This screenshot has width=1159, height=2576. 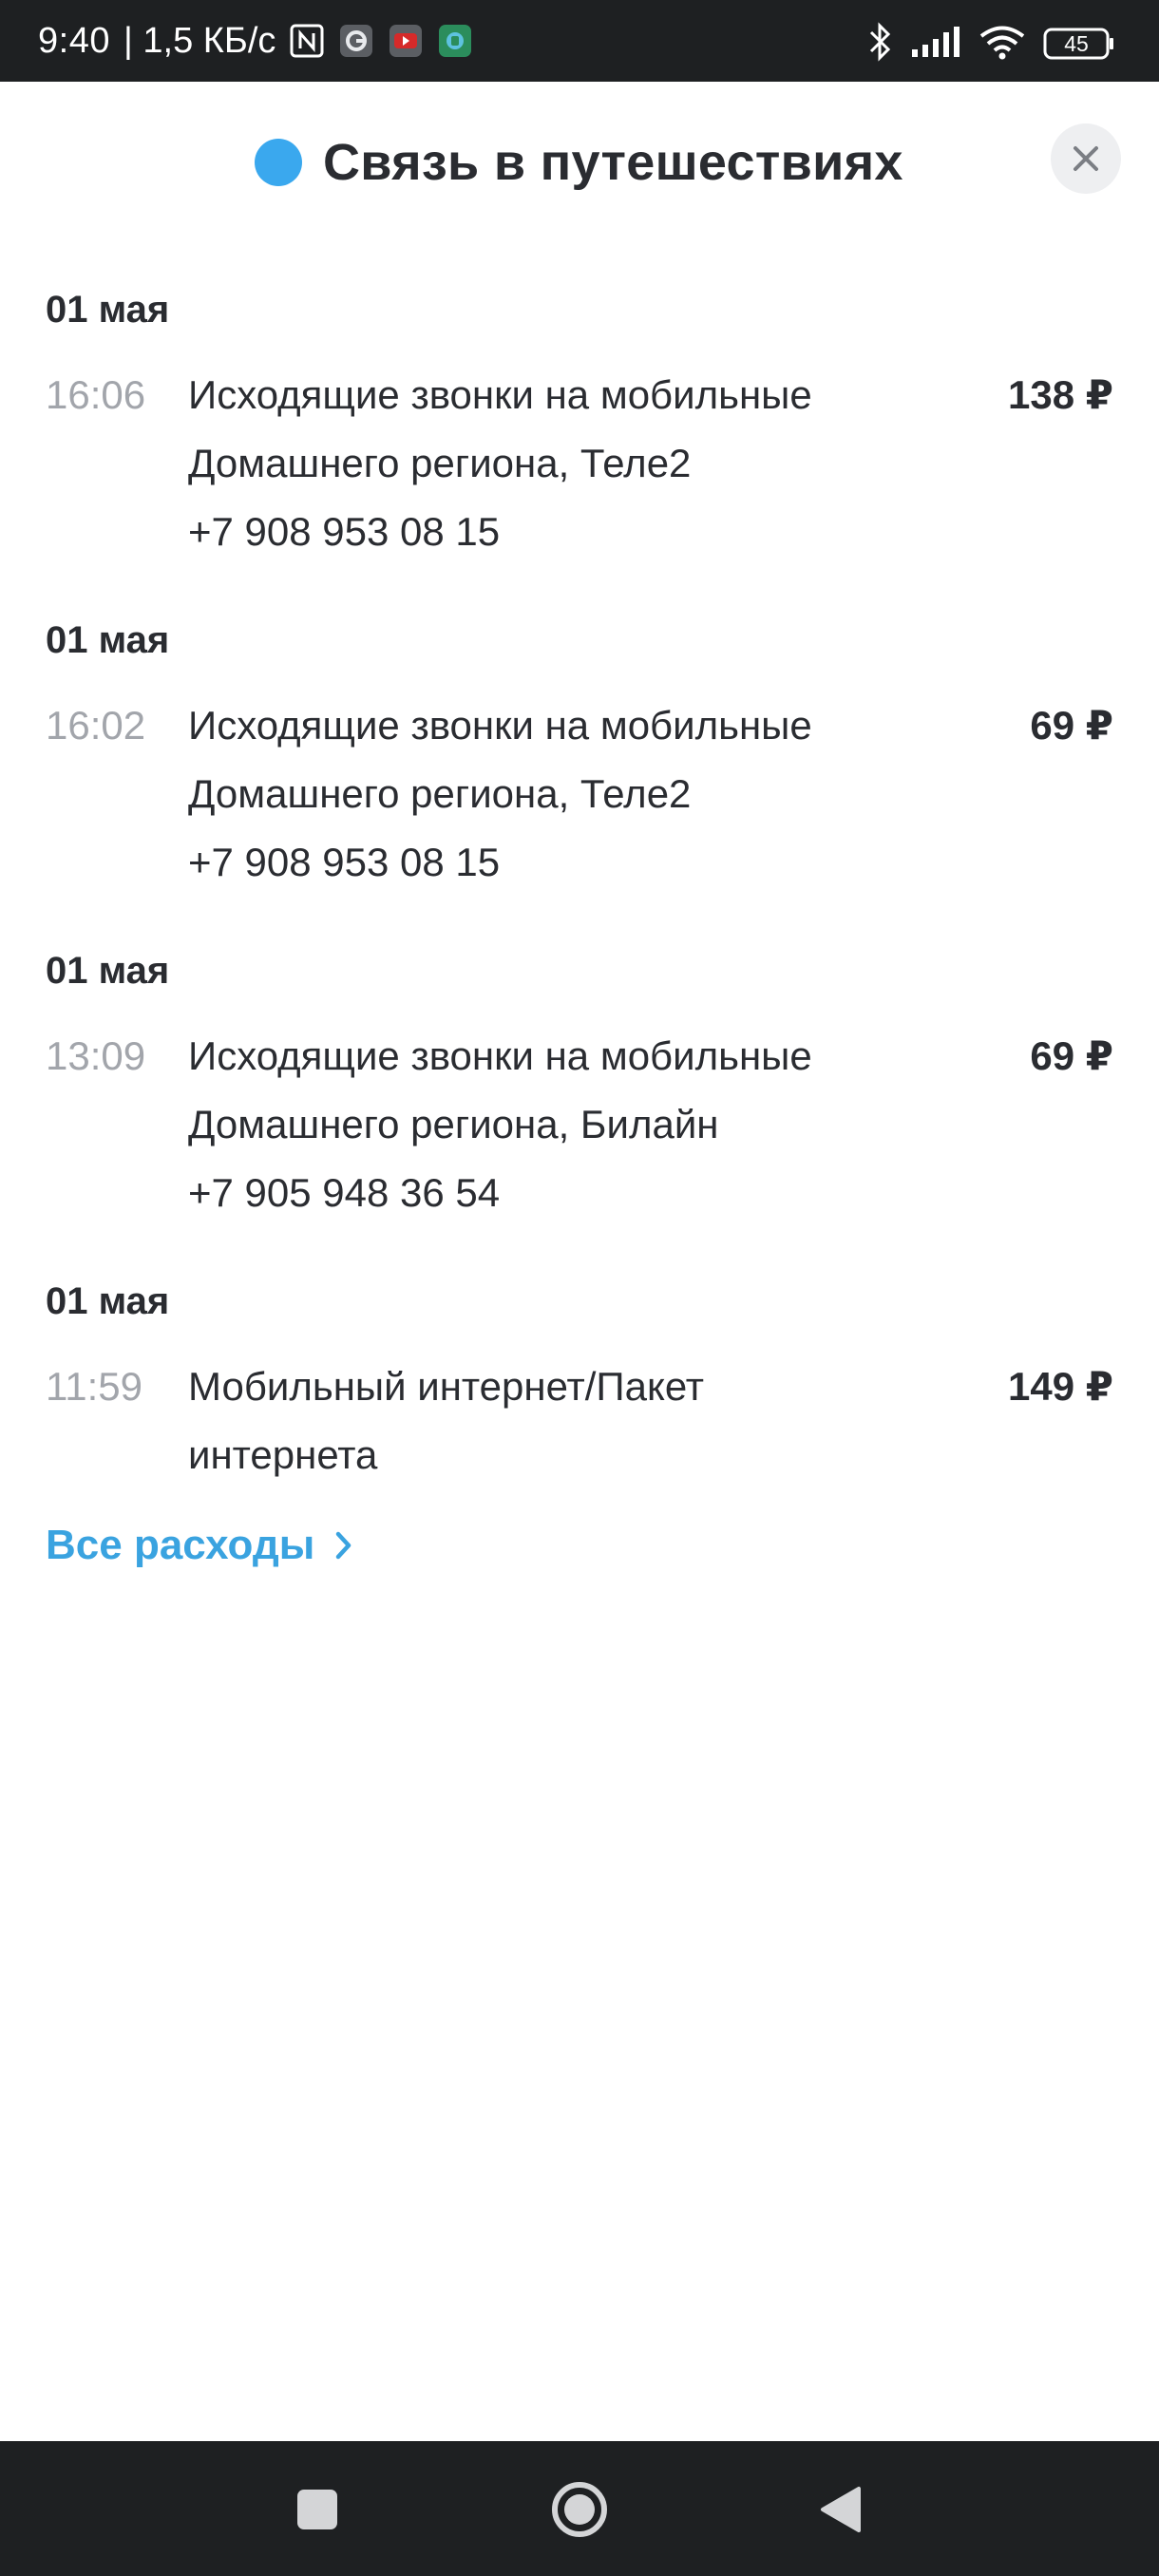 What do you see at coordinates (453, 1124) in the screenshot?
I see `description-line: Домашнего региона, Билайн` at bounding box center [453, 1124].